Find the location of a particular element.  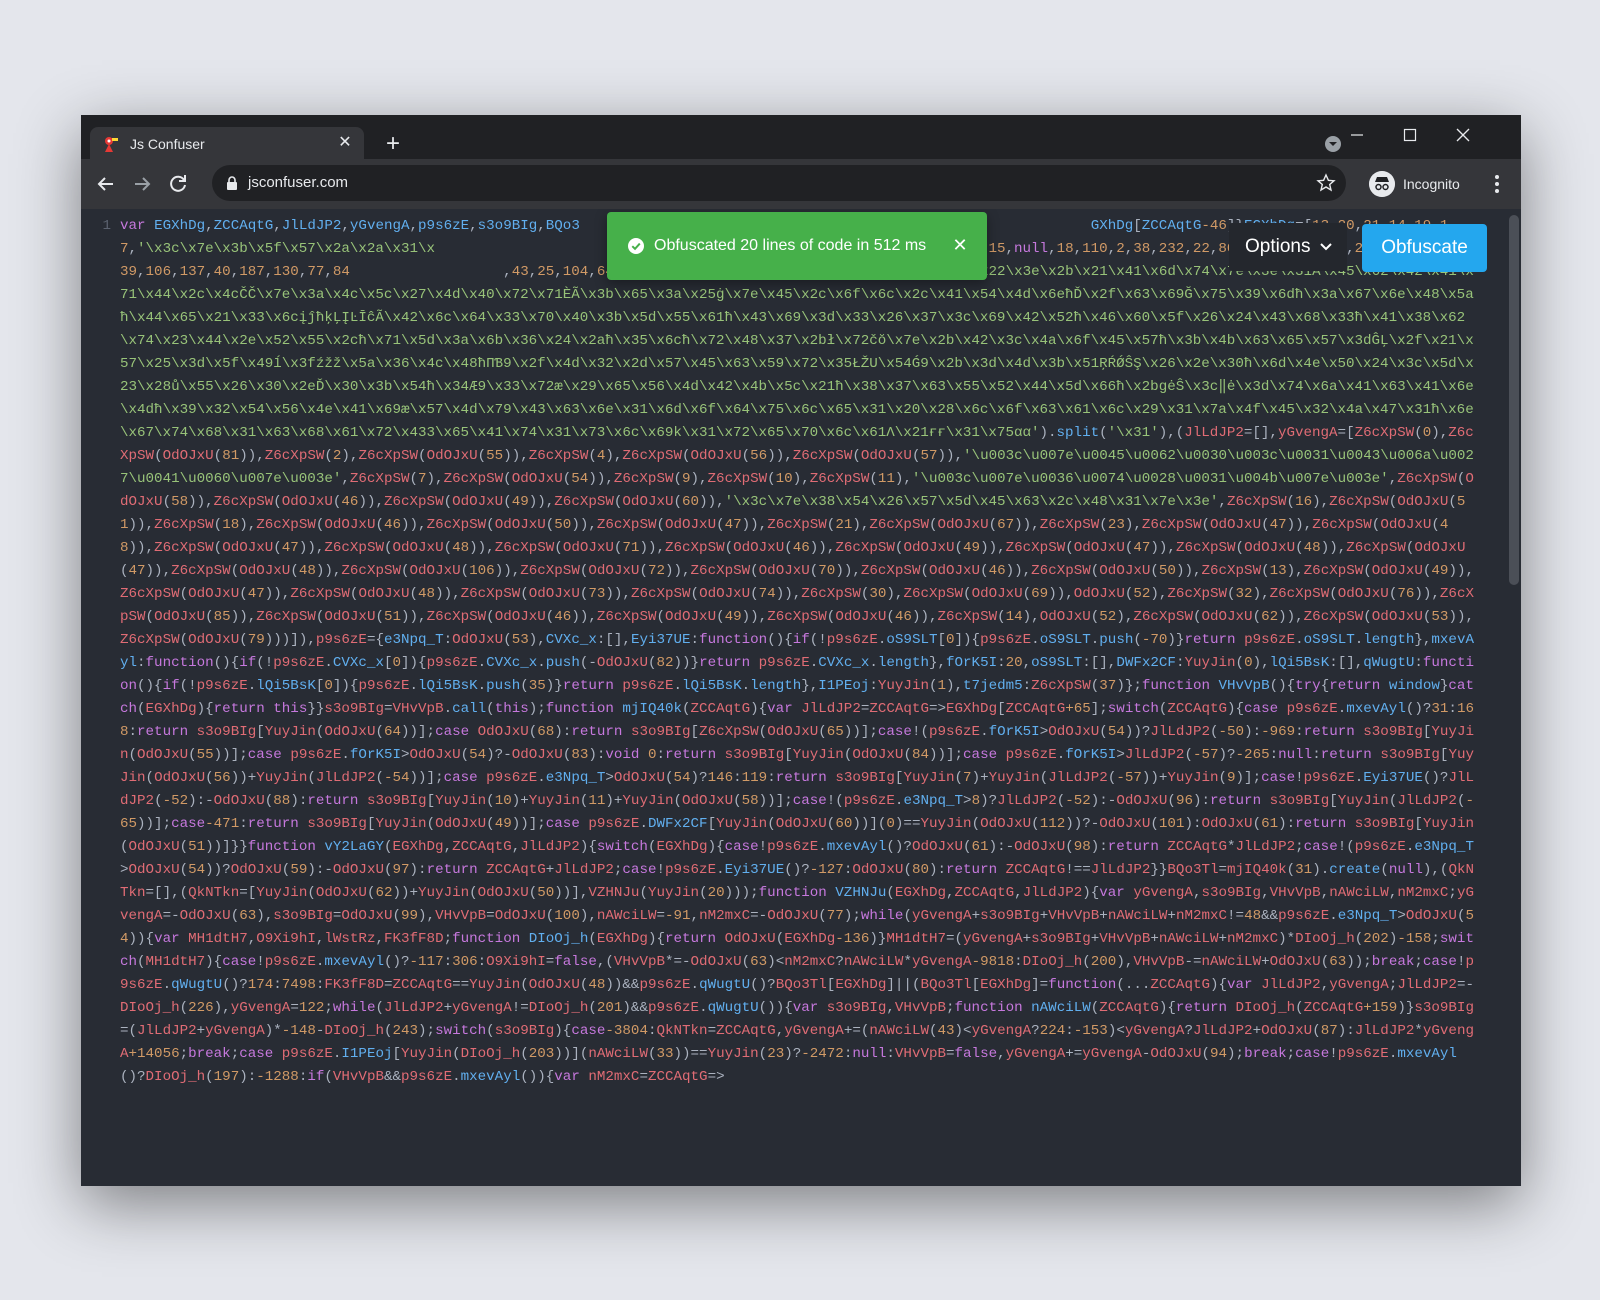

code-token: lQi5BsK is located at coordinates (286, 686).